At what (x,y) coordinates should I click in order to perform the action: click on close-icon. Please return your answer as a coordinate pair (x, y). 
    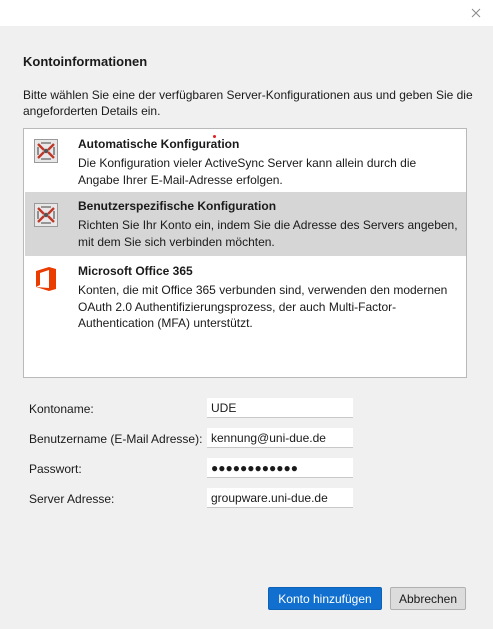
    Looking at the image, I should click on (476, 13).